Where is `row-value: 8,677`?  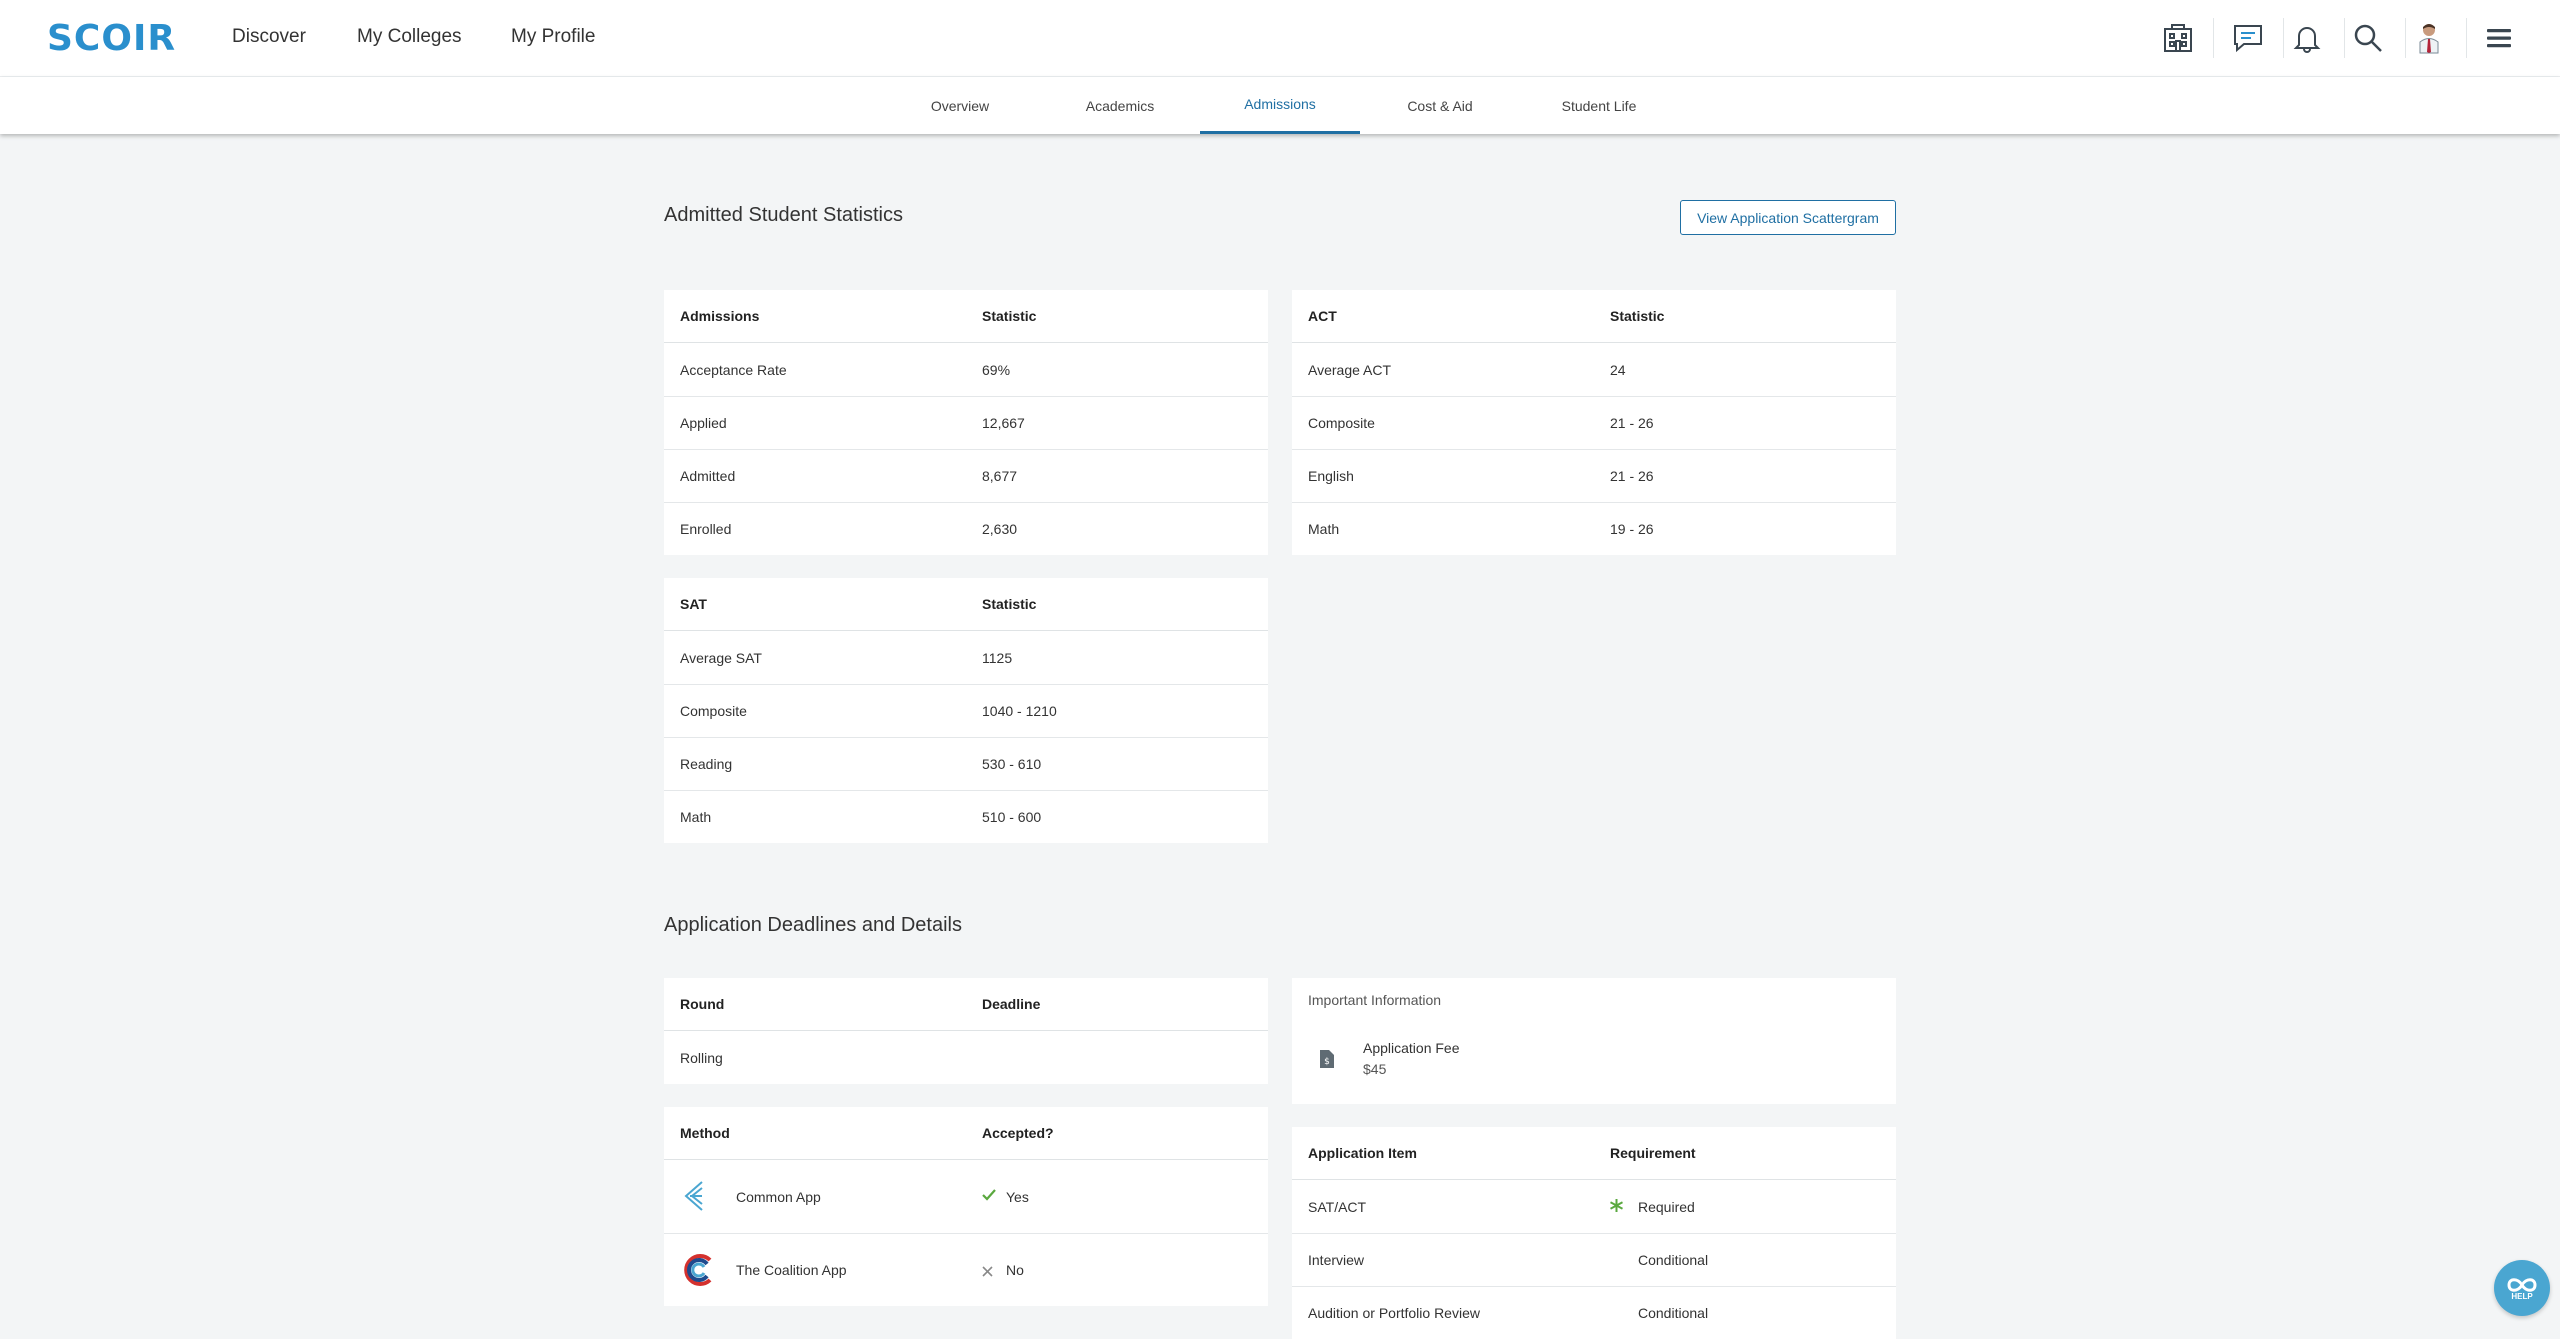 row-value: 8,677 is located at coordinates (1000, 476).